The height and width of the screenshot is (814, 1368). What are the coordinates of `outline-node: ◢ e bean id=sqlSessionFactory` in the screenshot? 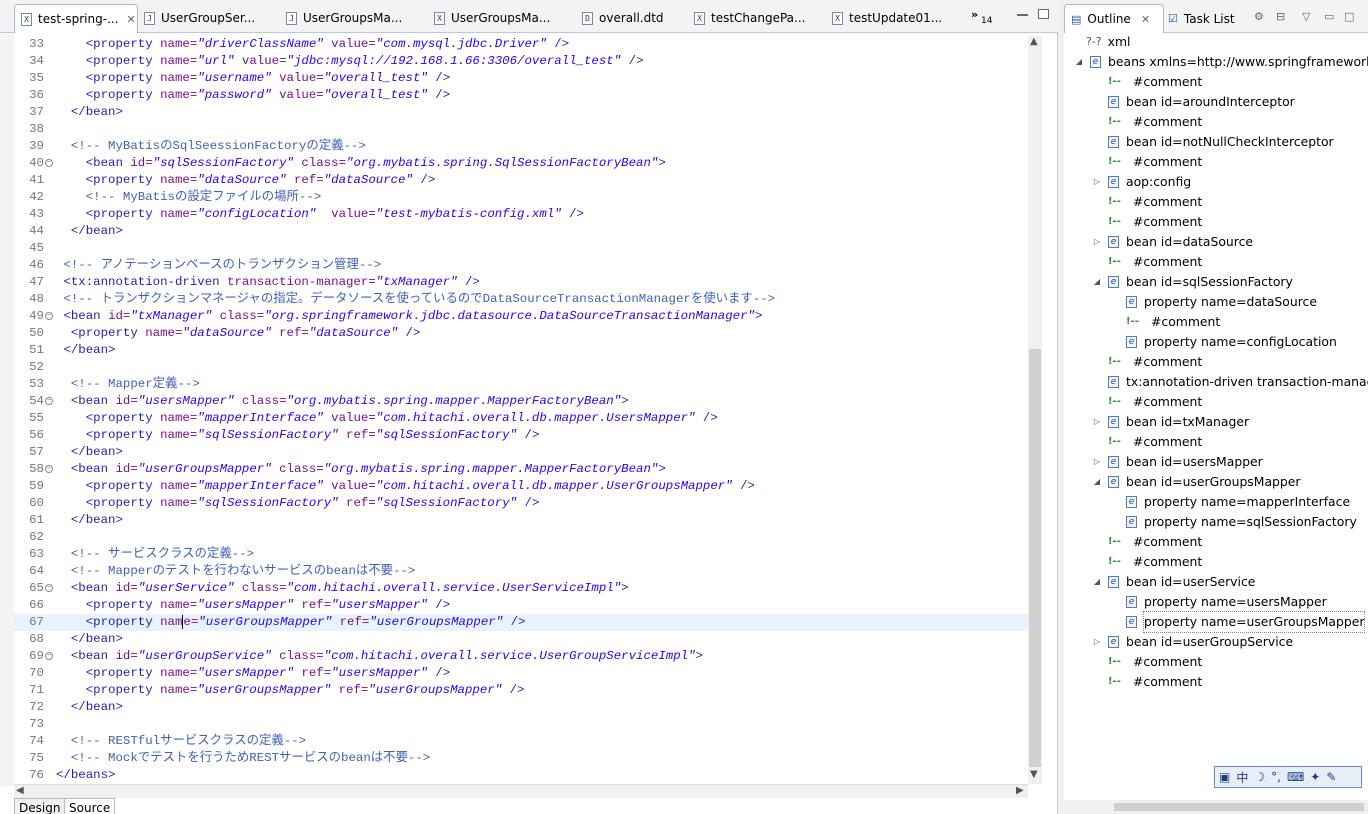 It's located at (1192, 282).